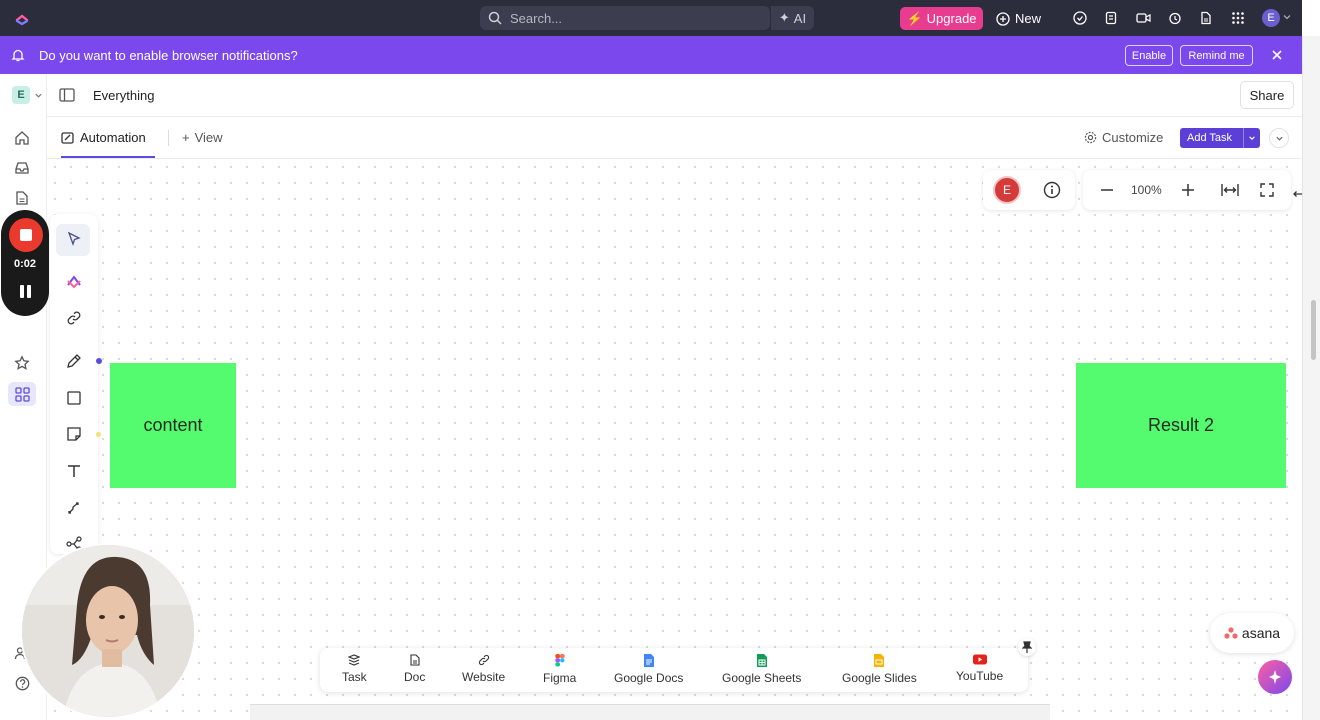 This screenshot has height=720, width=1320. Describe the element at coordinates (74, 384) in the screenshot. I see `canvas-tool-palette` at that location.